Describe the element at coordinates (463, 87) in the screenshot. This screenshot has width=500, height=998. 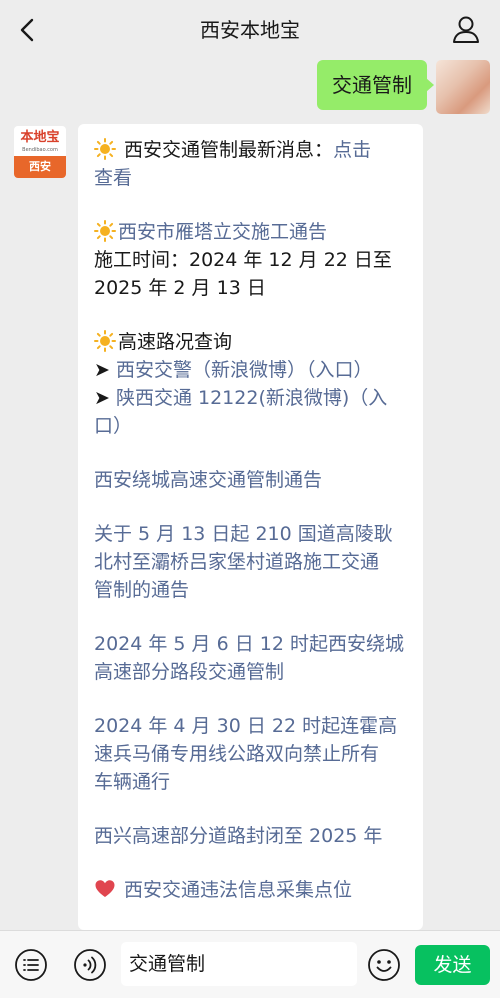
I see `user-avatar` at that location.